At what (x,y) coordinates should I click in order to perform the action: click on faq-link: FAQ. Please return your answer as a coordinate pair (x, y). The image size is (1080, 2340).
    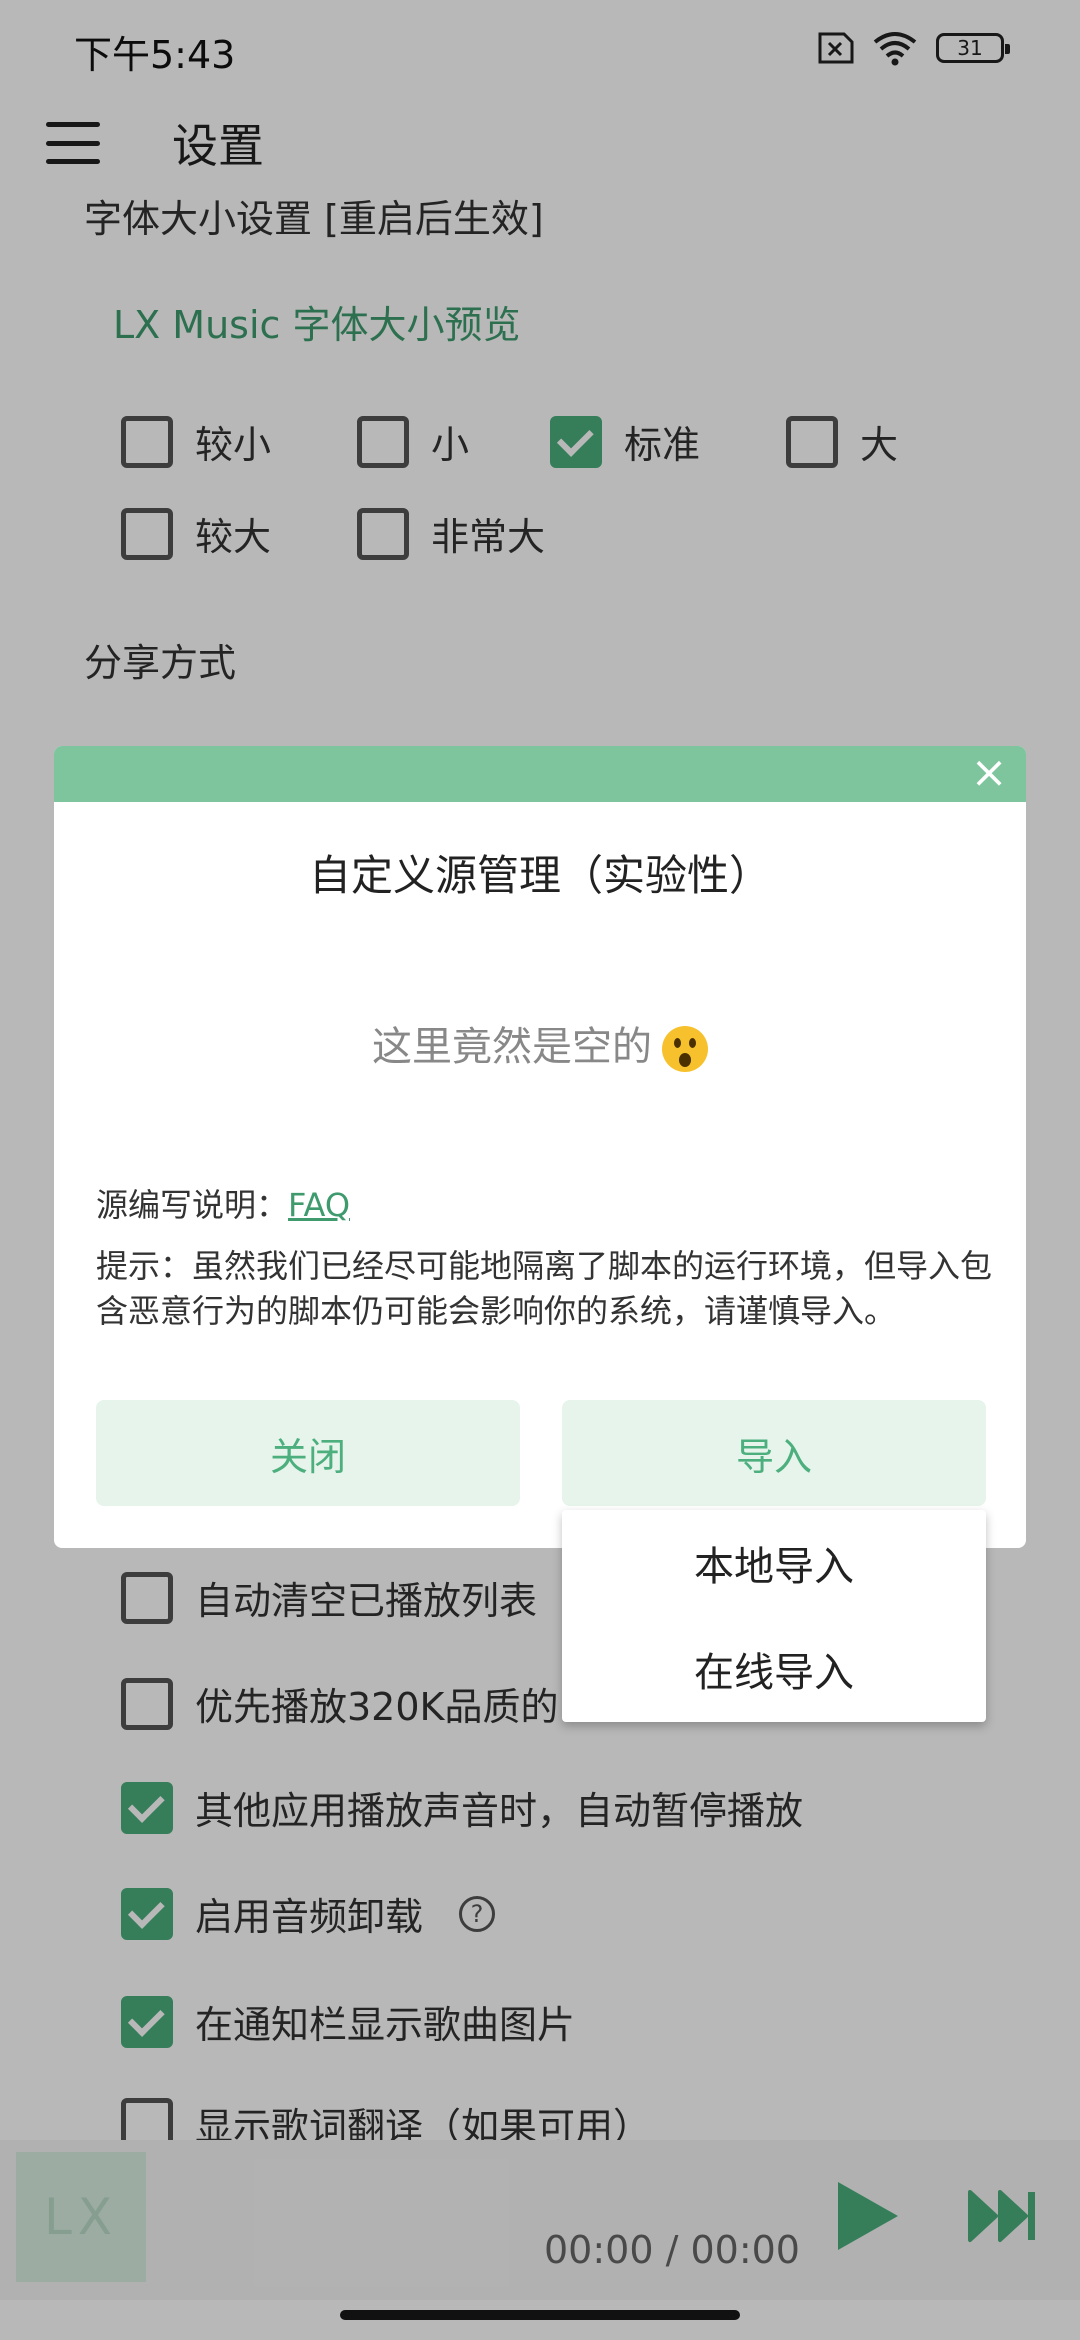
    Looking at the image, I should click on (319, 1205).